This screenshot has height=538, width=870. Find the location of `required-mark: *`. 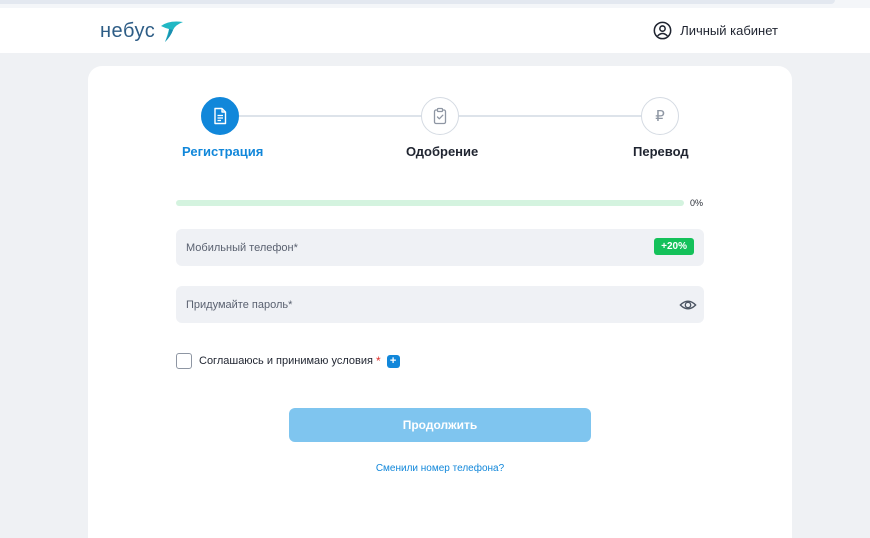

required-mark: * is located at coordinates (378, 361).